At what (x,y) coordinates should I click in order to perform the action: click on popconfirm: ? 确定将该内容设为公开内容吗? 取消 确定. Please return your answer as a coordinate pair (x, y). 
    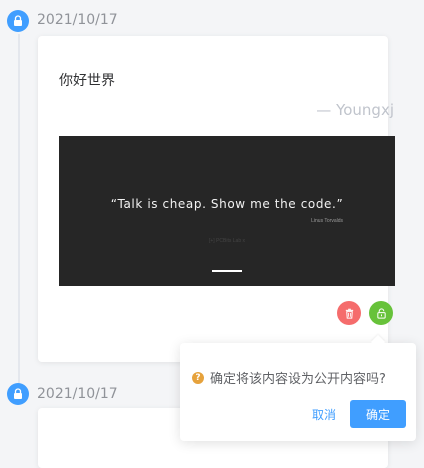
    Looking at the image, I should click on (298, 387).